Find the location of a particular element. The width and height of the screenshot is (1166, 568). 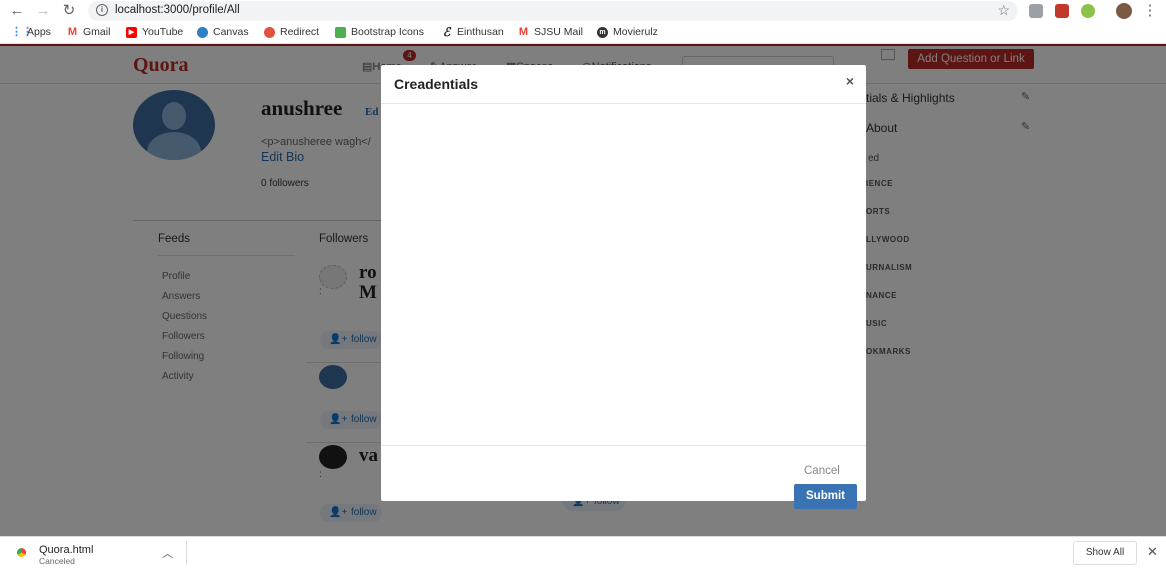

menu-kebab-icon: ⋮ is located at coordinates (1150, 11).